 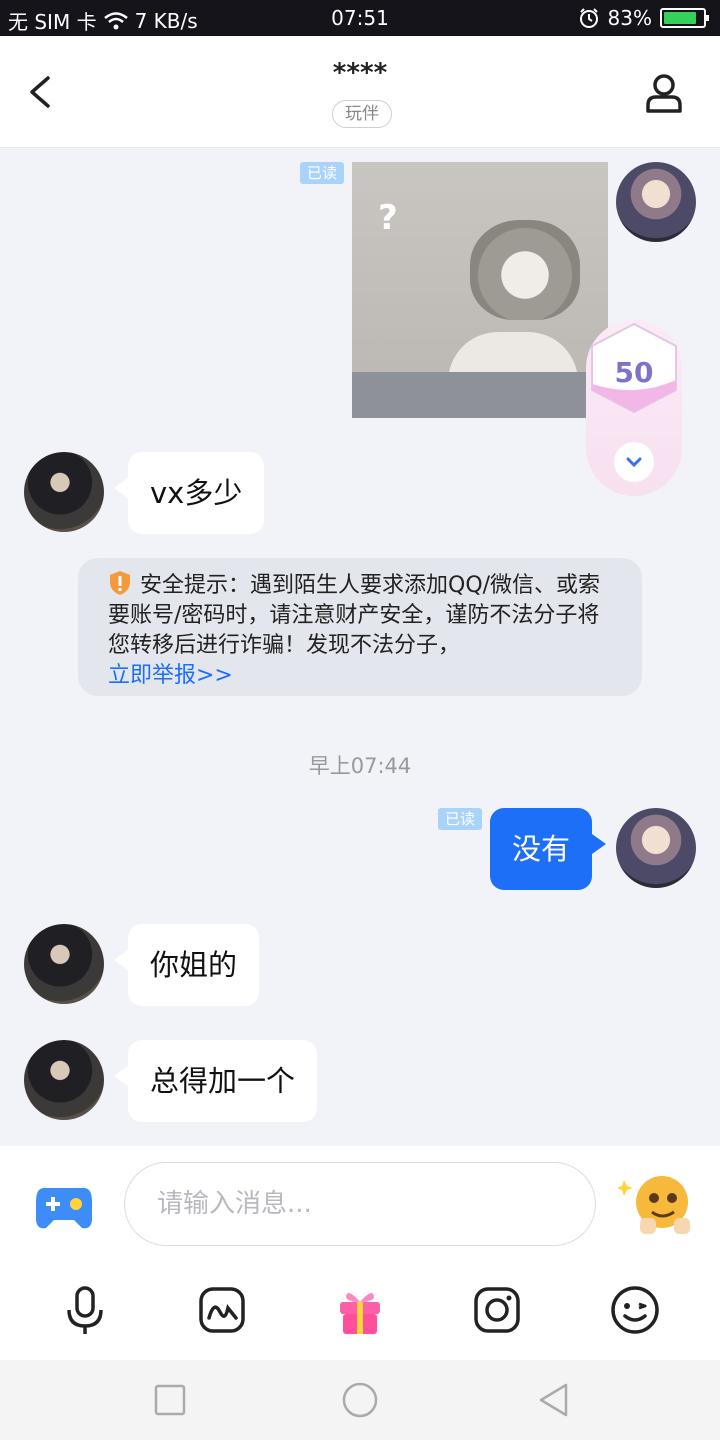 I want to click on relation-tag: 玩伴, so click(x=362, y=114).